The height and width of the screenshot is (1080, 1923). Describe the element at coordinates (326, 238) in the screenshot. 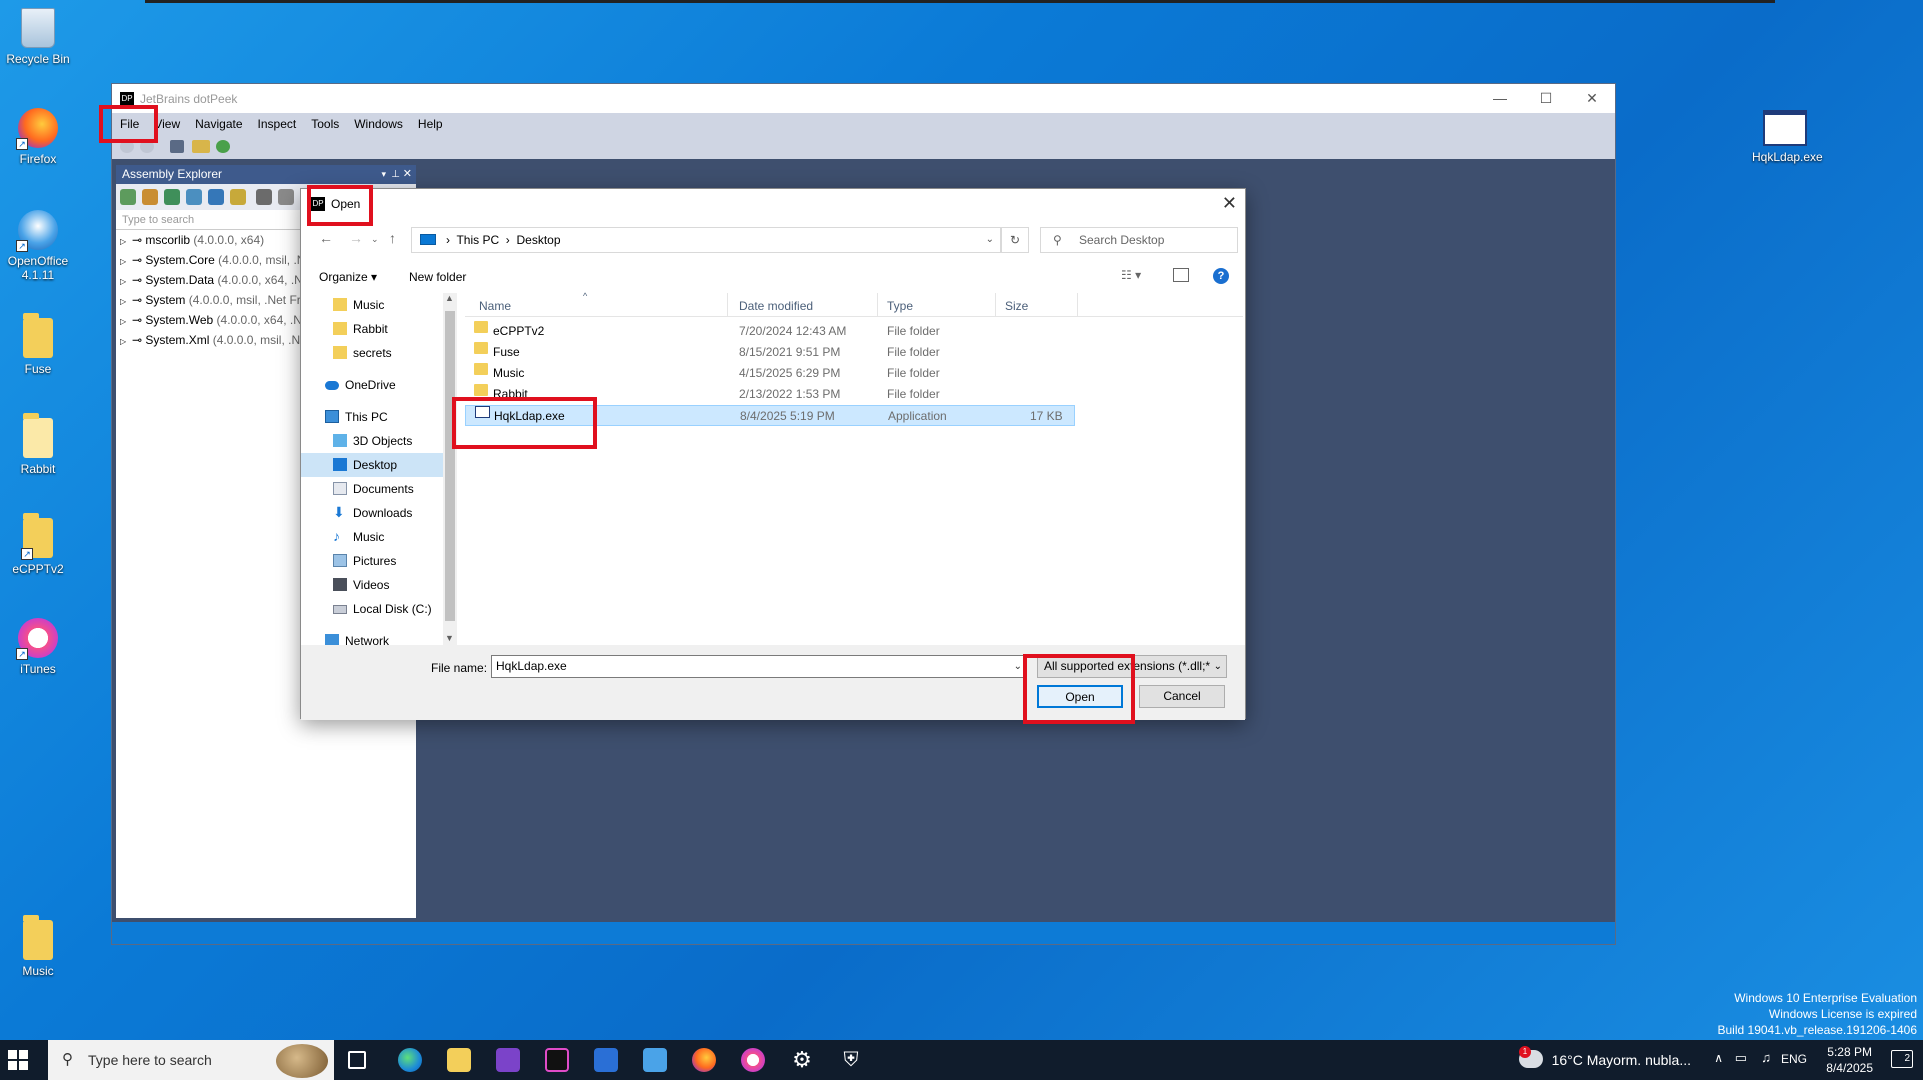

I see `back-arrow-icon: ←` at that location.